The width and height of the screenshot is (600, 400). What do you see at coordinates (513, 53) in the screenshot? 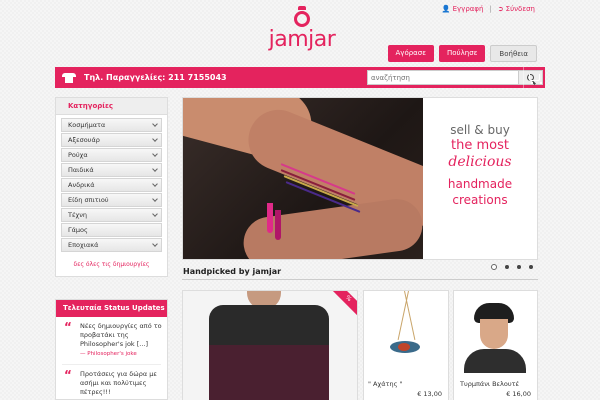
I see `help-button: Βοήθεια` at bounding box center [513, 53].